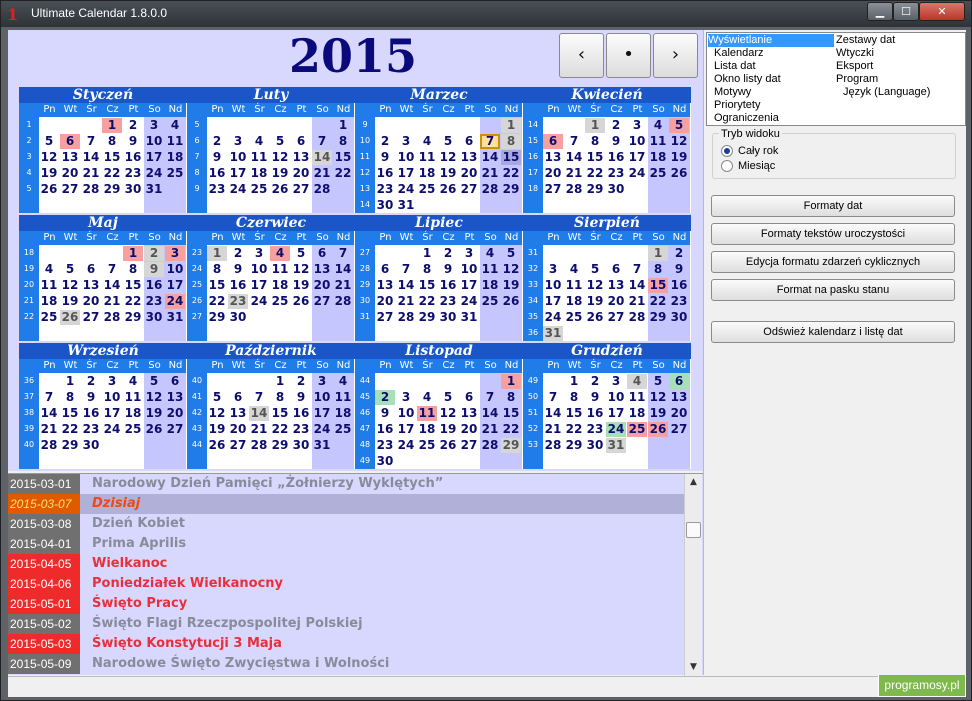 The width and height of the screenshot is (972, 701). I want to click on day-cell: 16, so click(133, 157).